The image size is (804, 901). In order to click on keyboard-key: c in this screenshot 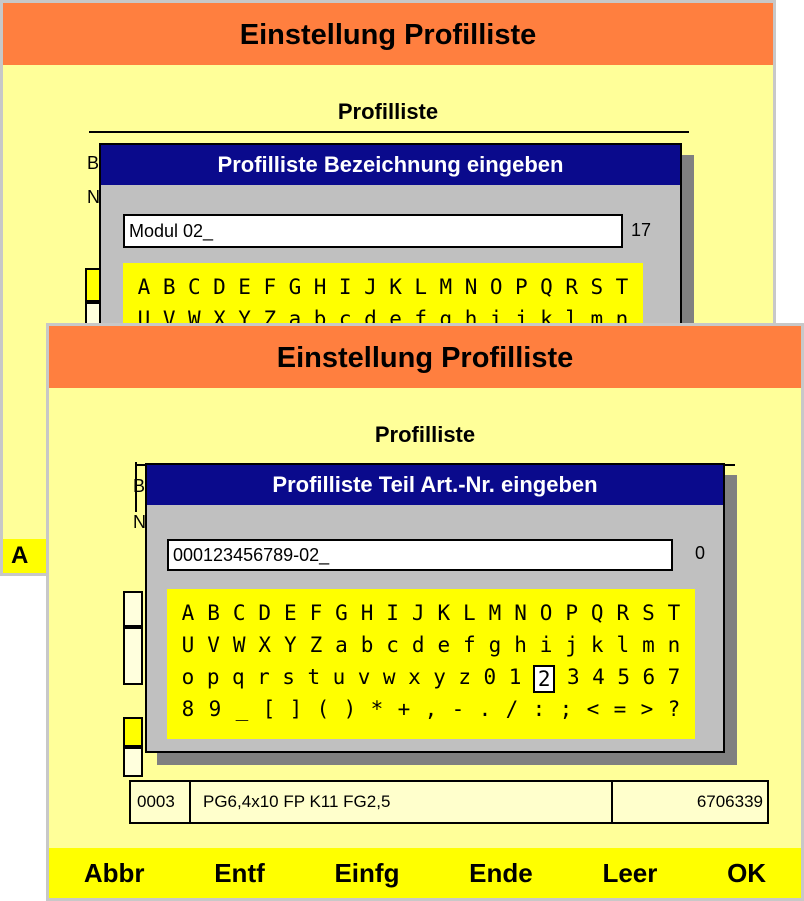, I will do `click(393, 645)`.